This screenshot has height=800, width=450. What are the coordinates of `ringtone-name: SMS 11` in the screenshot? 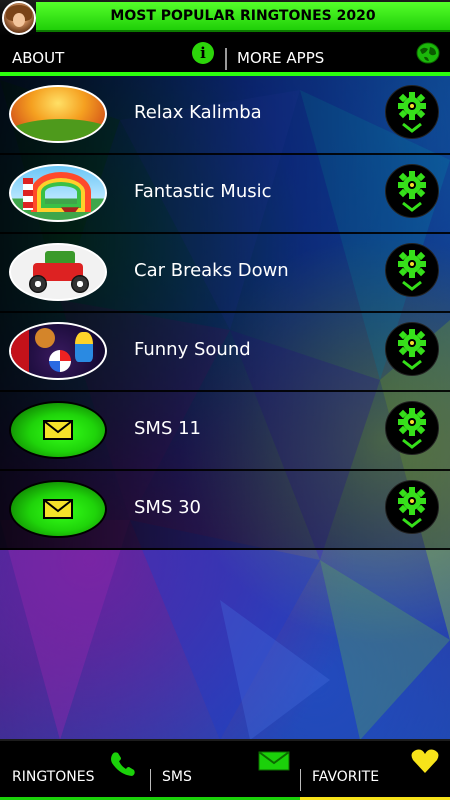 It's located at (168, 428).